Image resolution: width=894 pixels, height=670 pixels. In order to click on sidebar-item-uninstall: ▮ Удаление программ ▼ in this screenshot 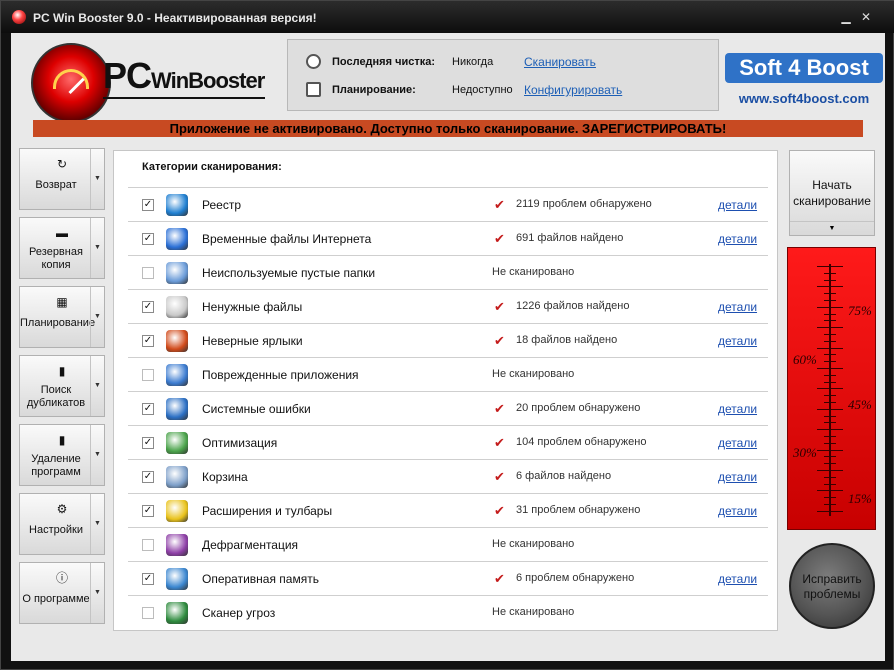, I will do `click(62, 455)`.